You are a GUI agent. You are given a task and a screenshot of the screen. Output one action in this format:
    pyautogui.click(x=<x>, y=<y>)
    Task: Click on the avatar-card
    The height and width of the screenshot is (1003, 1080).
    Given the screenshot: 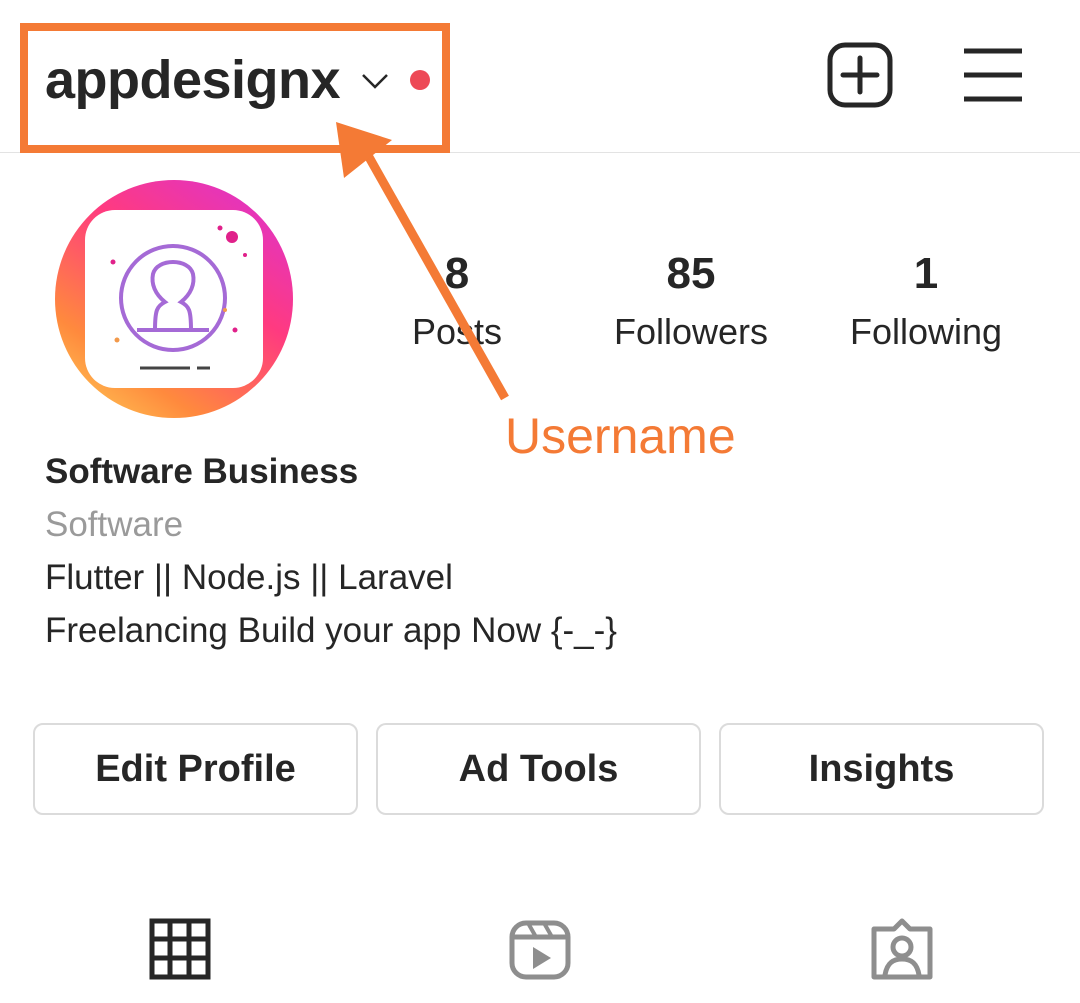 What is the action you would take?
    pyautogui.click(x=174, y=299)
    